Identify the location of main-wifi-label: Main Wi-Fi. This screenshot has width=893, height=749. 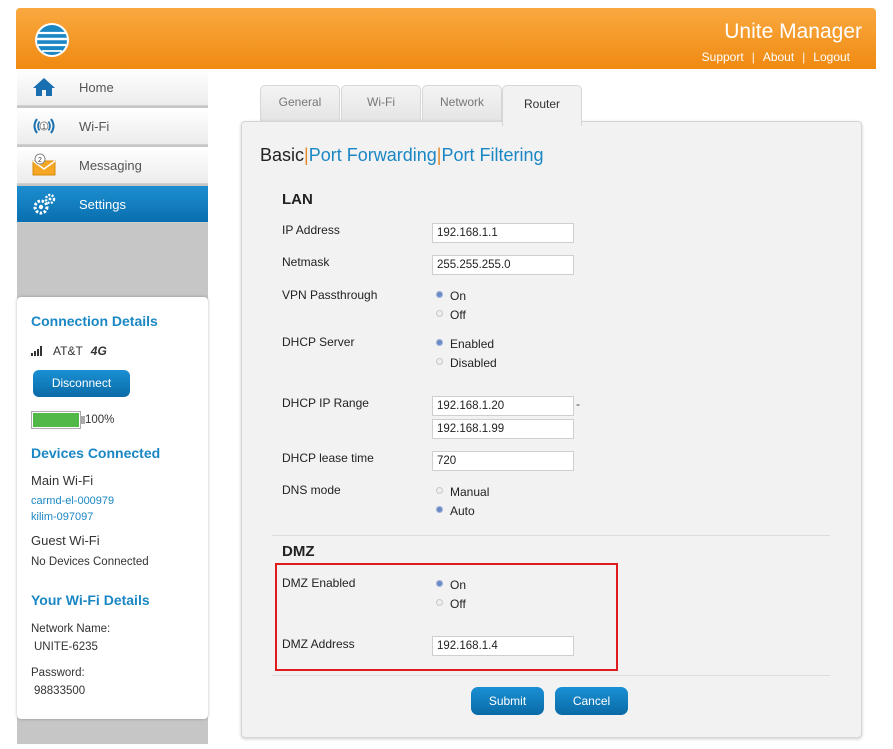
(62, 480).